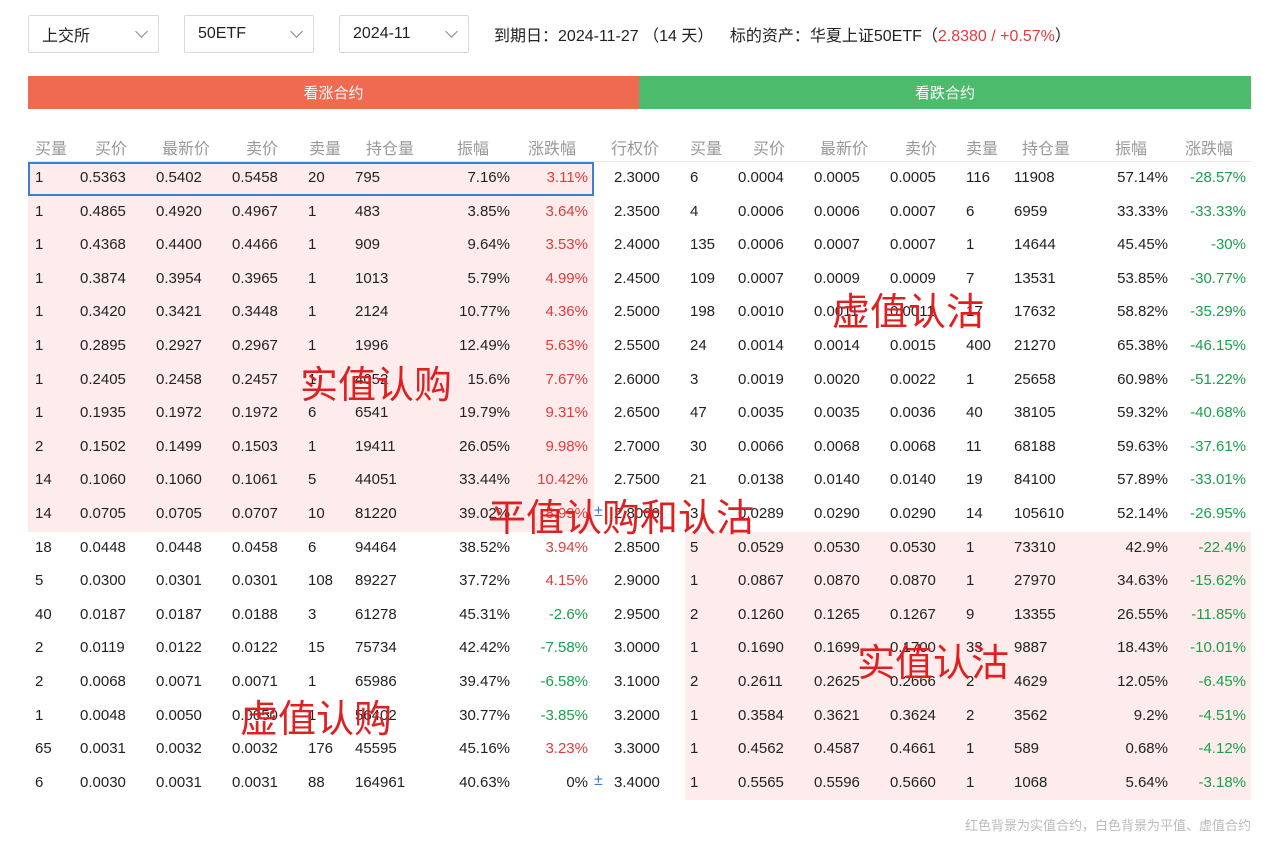  Describe the element at coordinates (103, 715) in the screenshot. I see `call-bid-price-cell: 0.0048` at that location.